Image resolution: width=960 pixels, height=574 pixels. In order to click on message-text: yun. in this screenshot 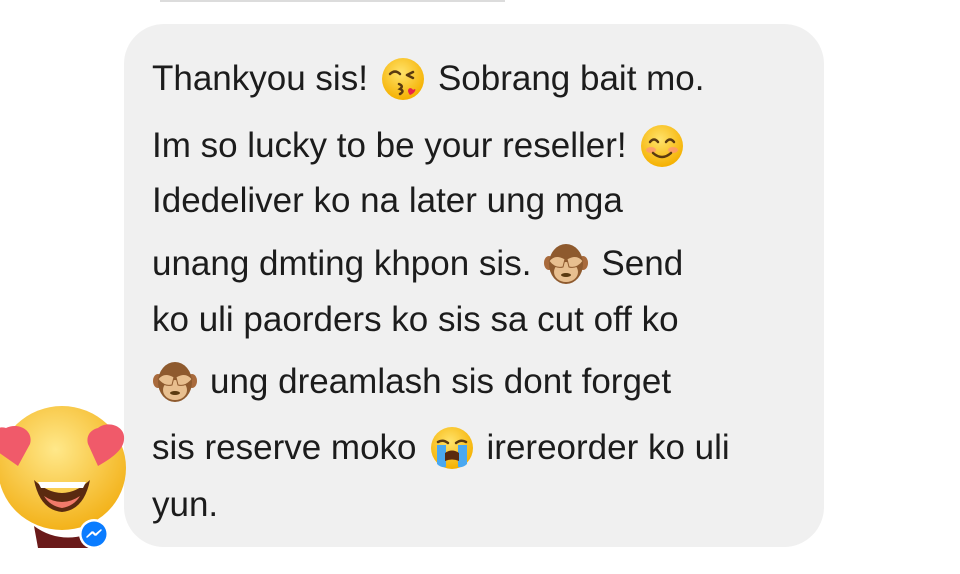, I will do `click(185, 504)`.